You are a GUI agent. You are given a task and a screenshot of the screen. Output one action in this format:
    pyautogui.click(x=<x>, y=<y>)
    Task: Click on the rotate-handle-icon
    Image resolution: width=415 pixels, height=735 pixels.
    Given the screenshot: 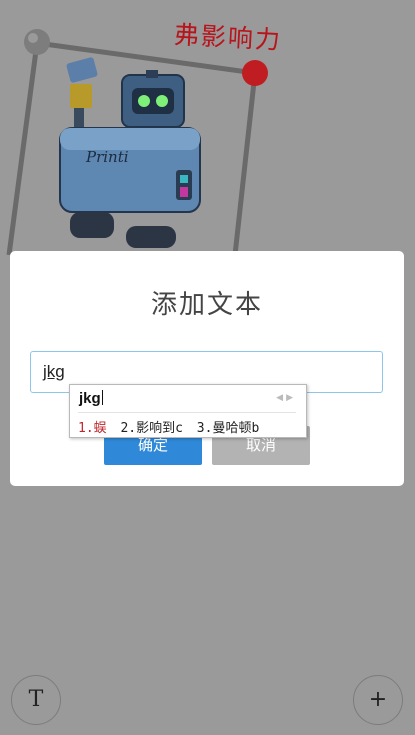 What is the action you would take?
    pyautogui.click(x=37, y=42)
    